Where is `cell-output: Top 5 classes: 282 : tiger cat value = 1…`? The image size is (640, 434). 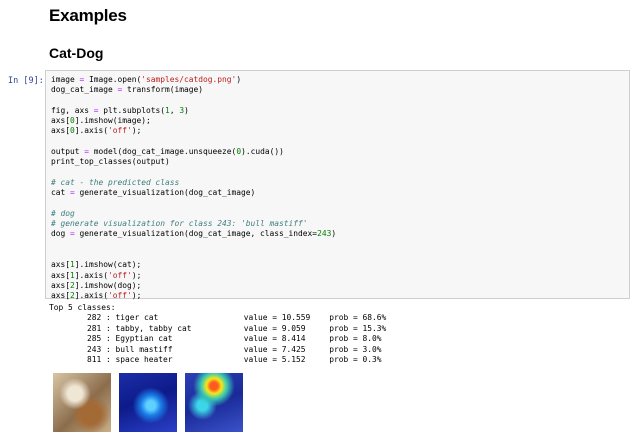
cell-output: Top 5 classes: 282 : tiger cat value = 1… is located at coordinates (217, 334).